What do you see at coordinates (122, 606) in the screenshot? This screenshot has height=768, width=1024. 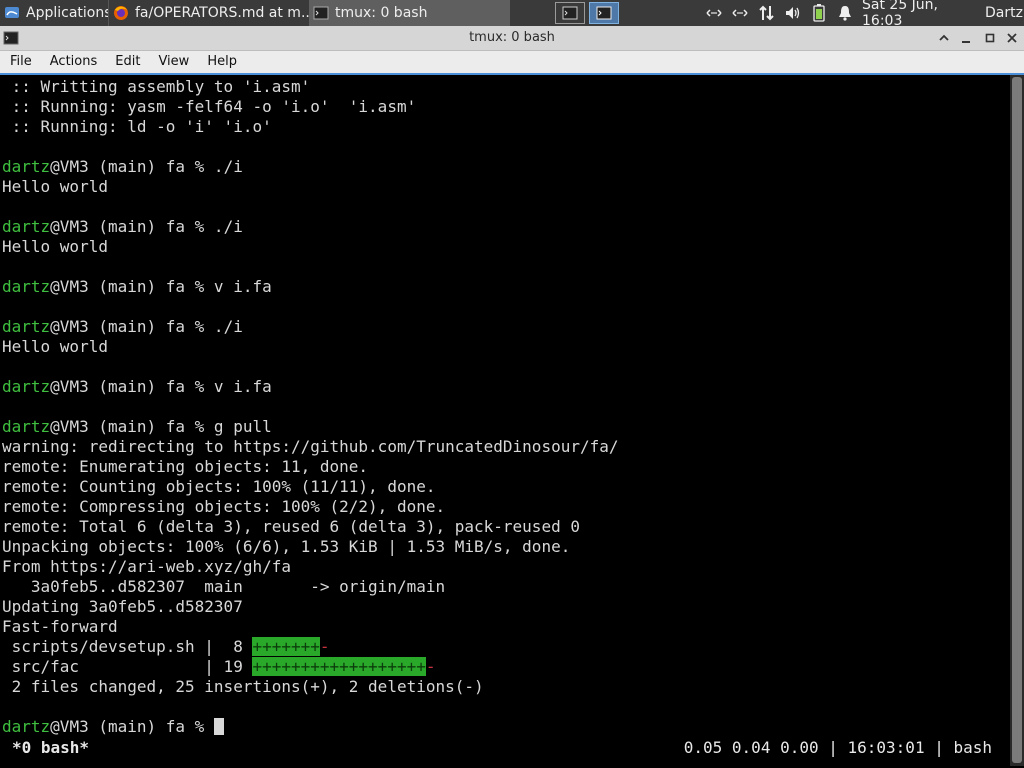 I see `terminal-text: Updating 3a0feb5..d582307` at bounding box center [122, 606].